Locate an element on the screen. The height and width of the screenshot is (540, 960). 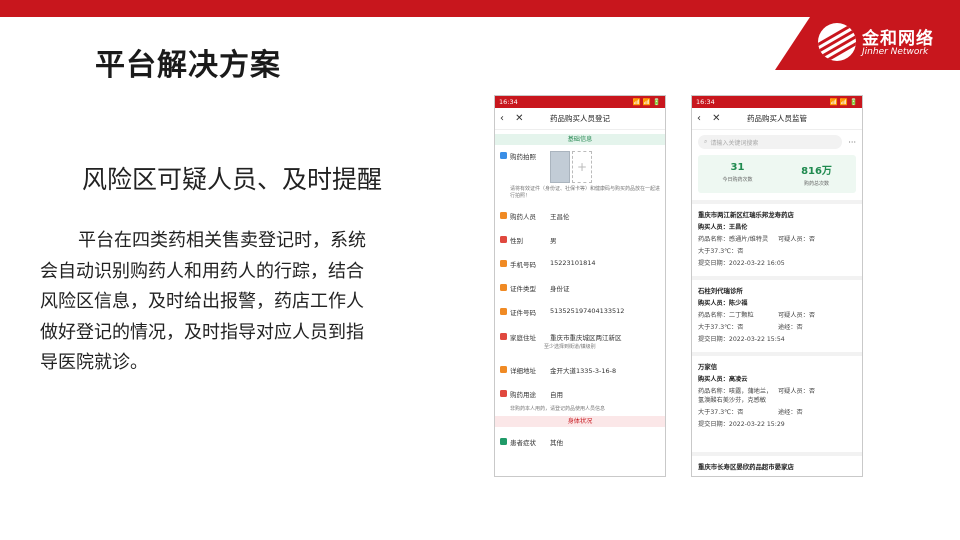
field-value: 男 is located at coordinates (553, 241).